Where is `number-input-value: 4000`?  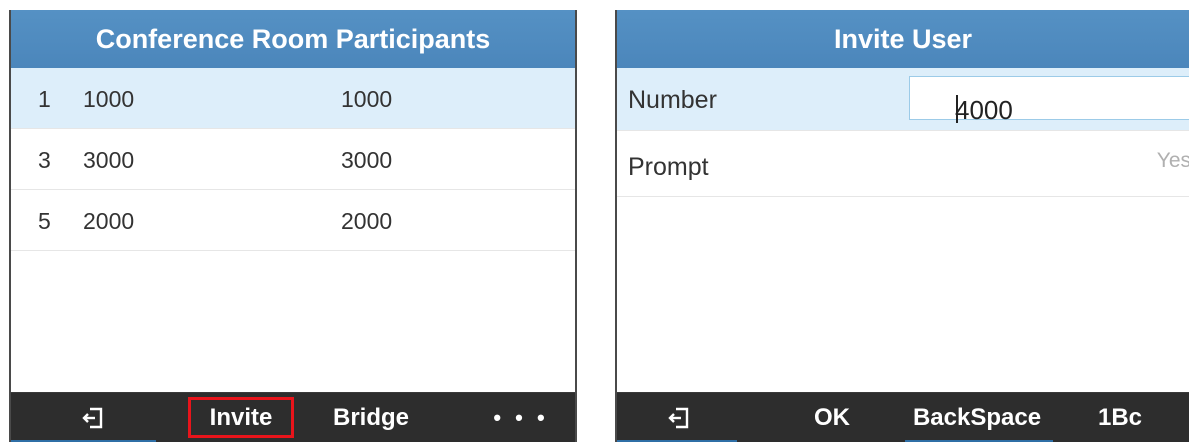 number-input-value: 4000 is located at coordinates (984, 110).